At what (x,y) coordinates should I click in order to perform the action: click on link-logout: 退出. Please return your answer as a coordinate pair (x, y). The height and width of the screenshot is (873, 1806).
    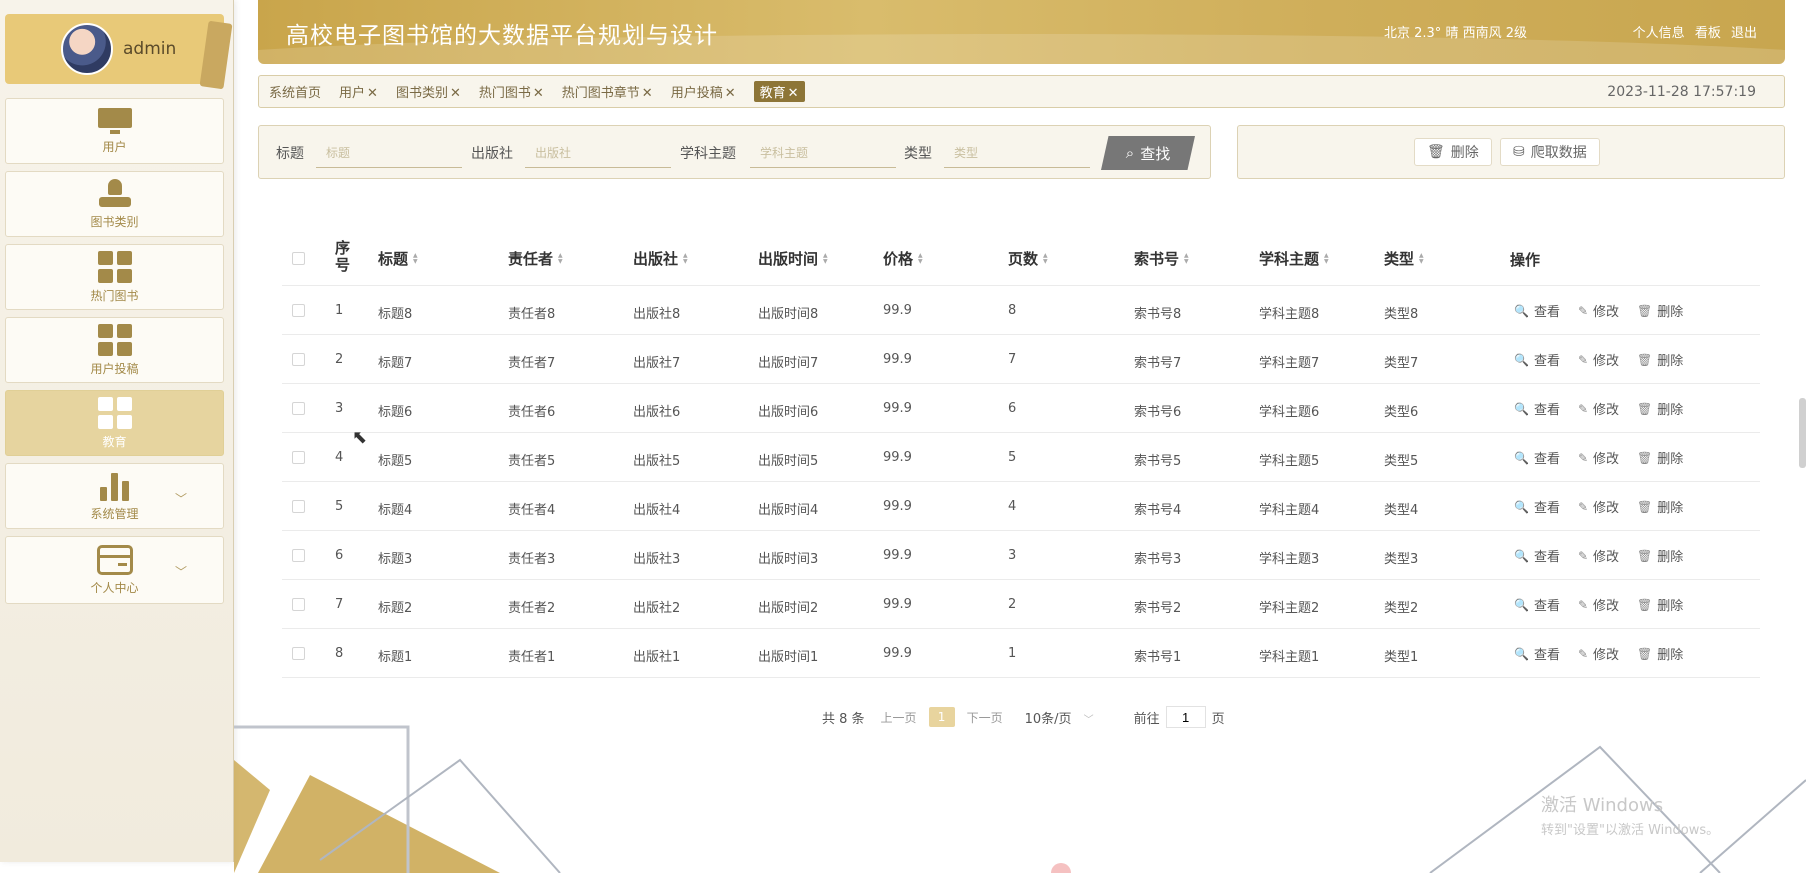
    Looking at the image, I should click on (1744, 33).